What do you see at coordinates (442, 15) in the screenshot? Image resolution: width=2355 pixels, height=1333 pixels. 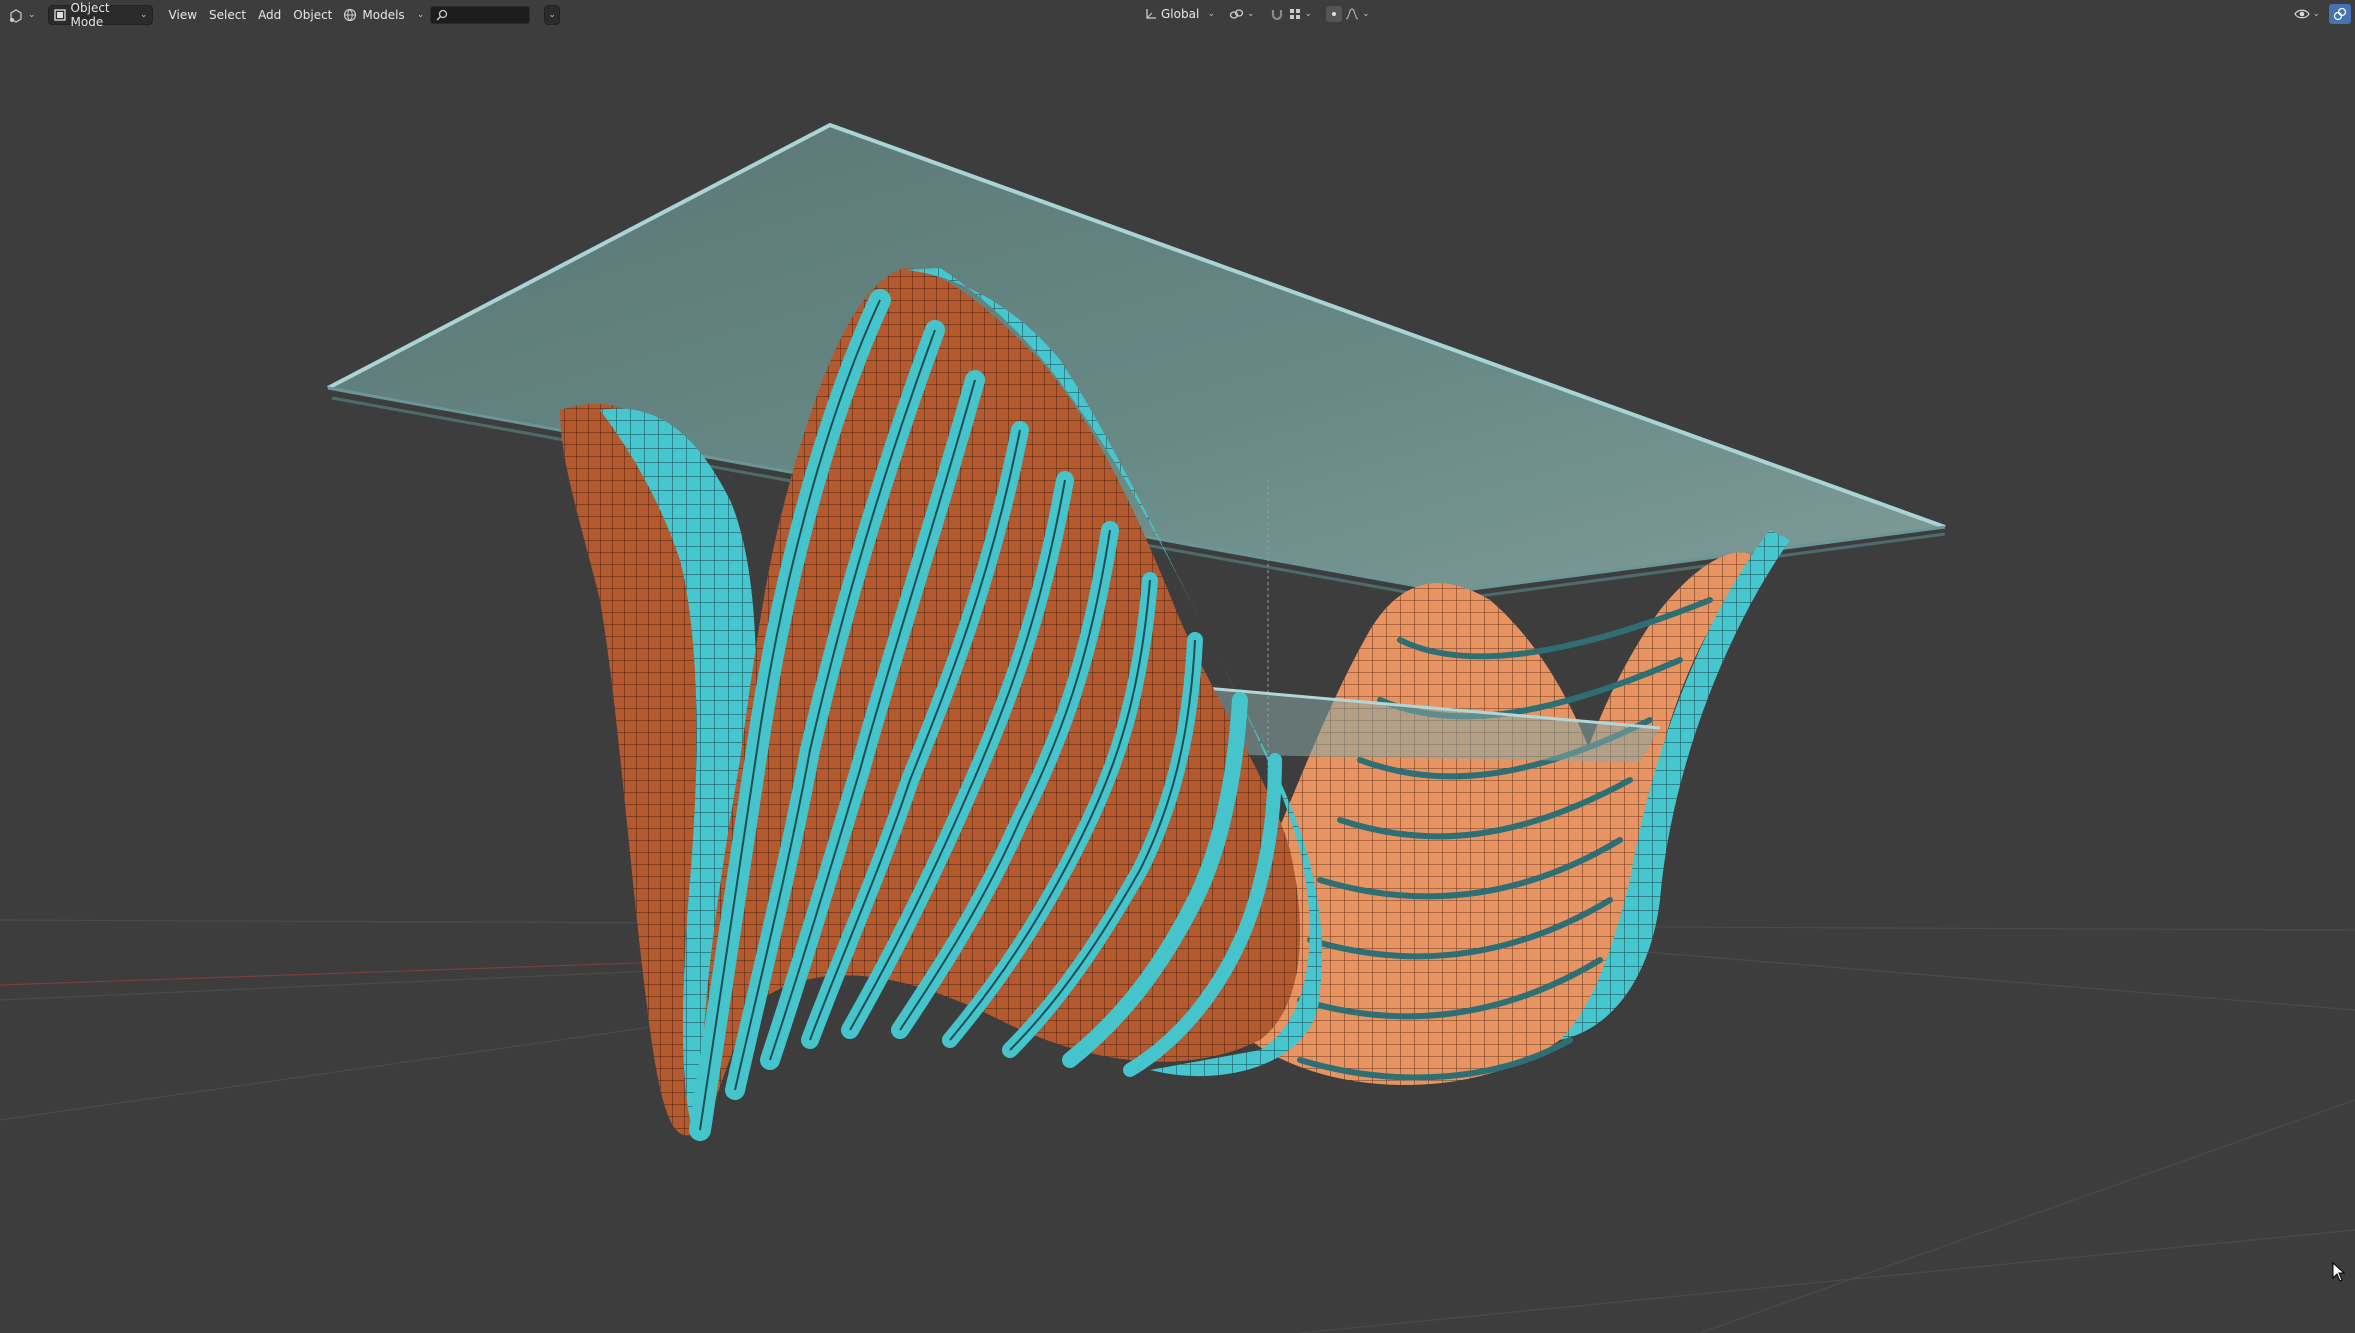 I see `search-icon` at bounding box center [442, 15].